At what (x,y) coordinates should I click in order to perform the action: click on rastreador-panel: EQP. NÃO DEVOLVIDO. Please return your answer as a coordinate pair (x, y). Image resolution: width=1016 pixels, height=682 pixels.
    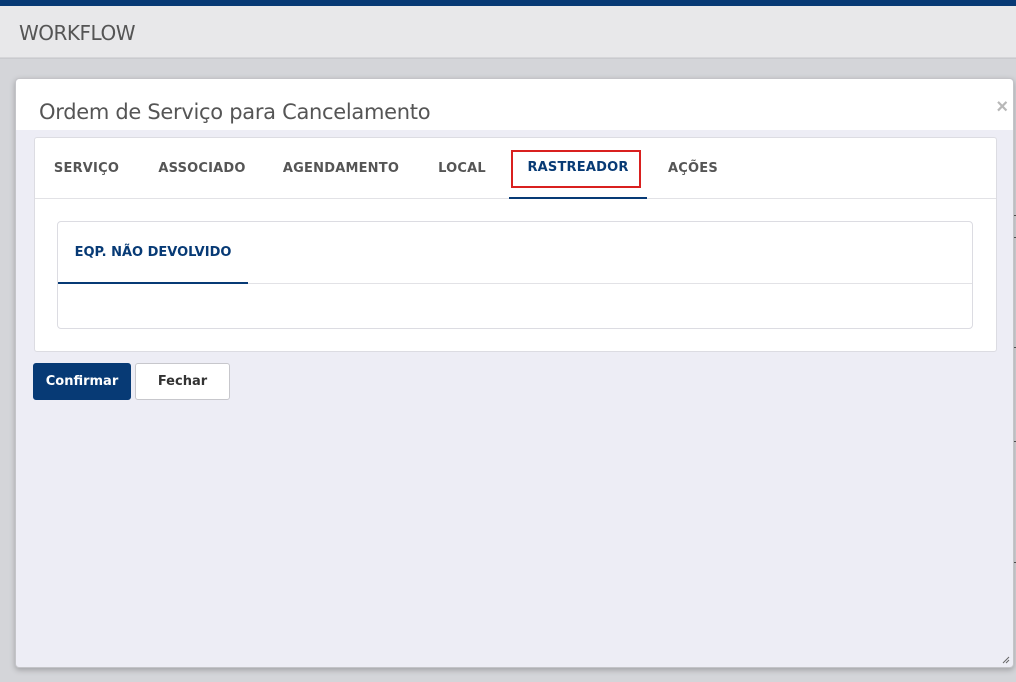
    Looking at the image, I should click on (515, 275).